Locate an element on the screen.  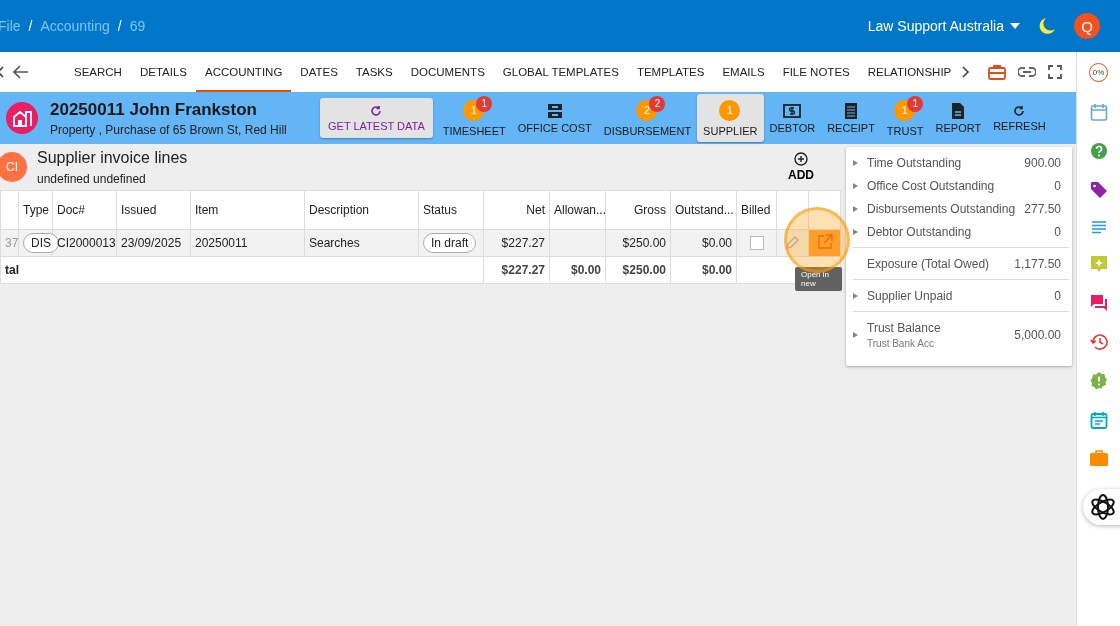
tooltip: Open in new is located at coordinates (818, 279).